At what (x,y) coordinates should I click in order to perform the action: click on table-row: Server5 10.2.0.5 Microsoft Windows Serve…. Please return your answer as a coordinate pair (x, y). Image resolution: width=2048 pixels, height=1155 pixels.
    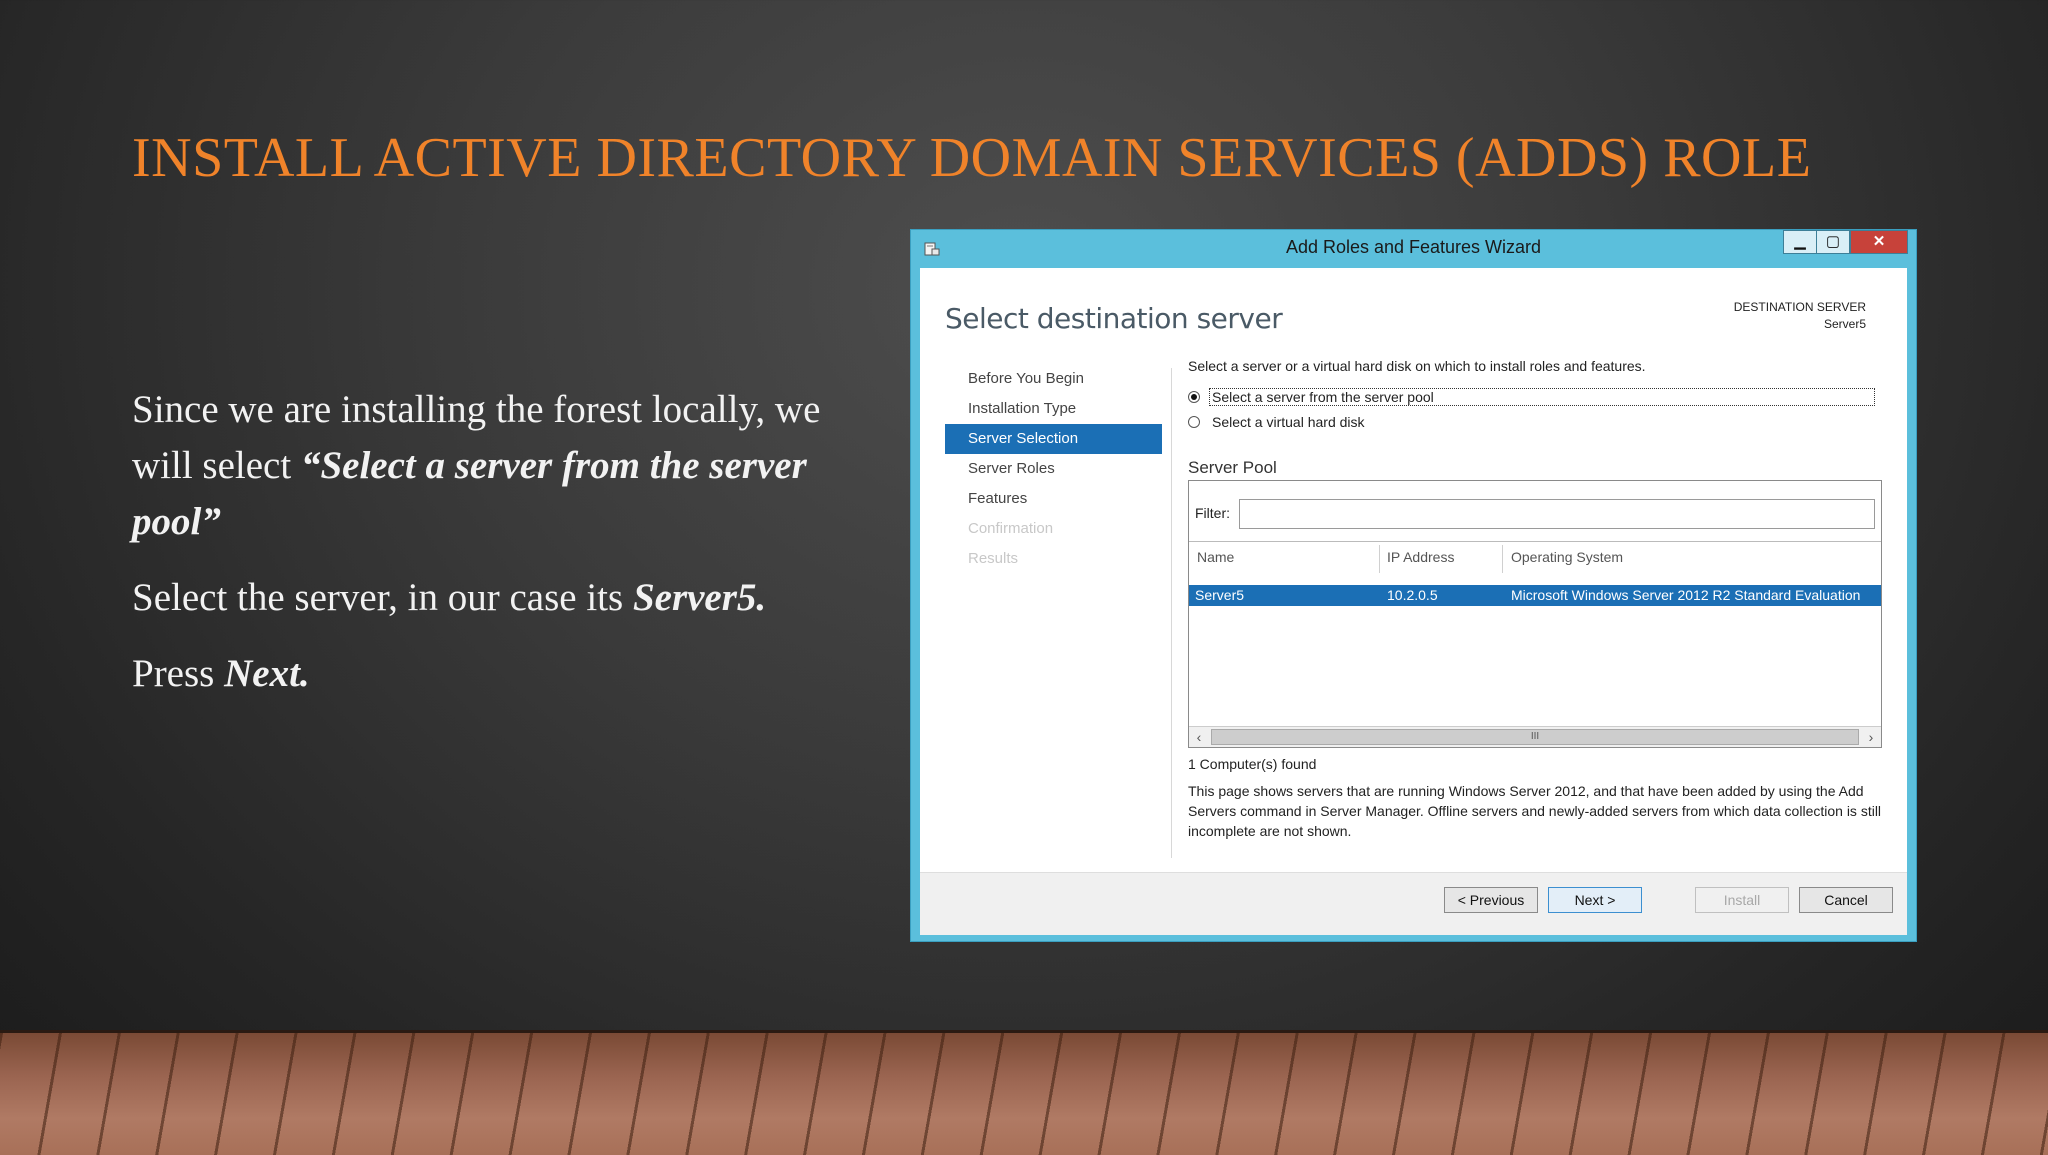
    Looking at the image, I should click on (1535, 595).